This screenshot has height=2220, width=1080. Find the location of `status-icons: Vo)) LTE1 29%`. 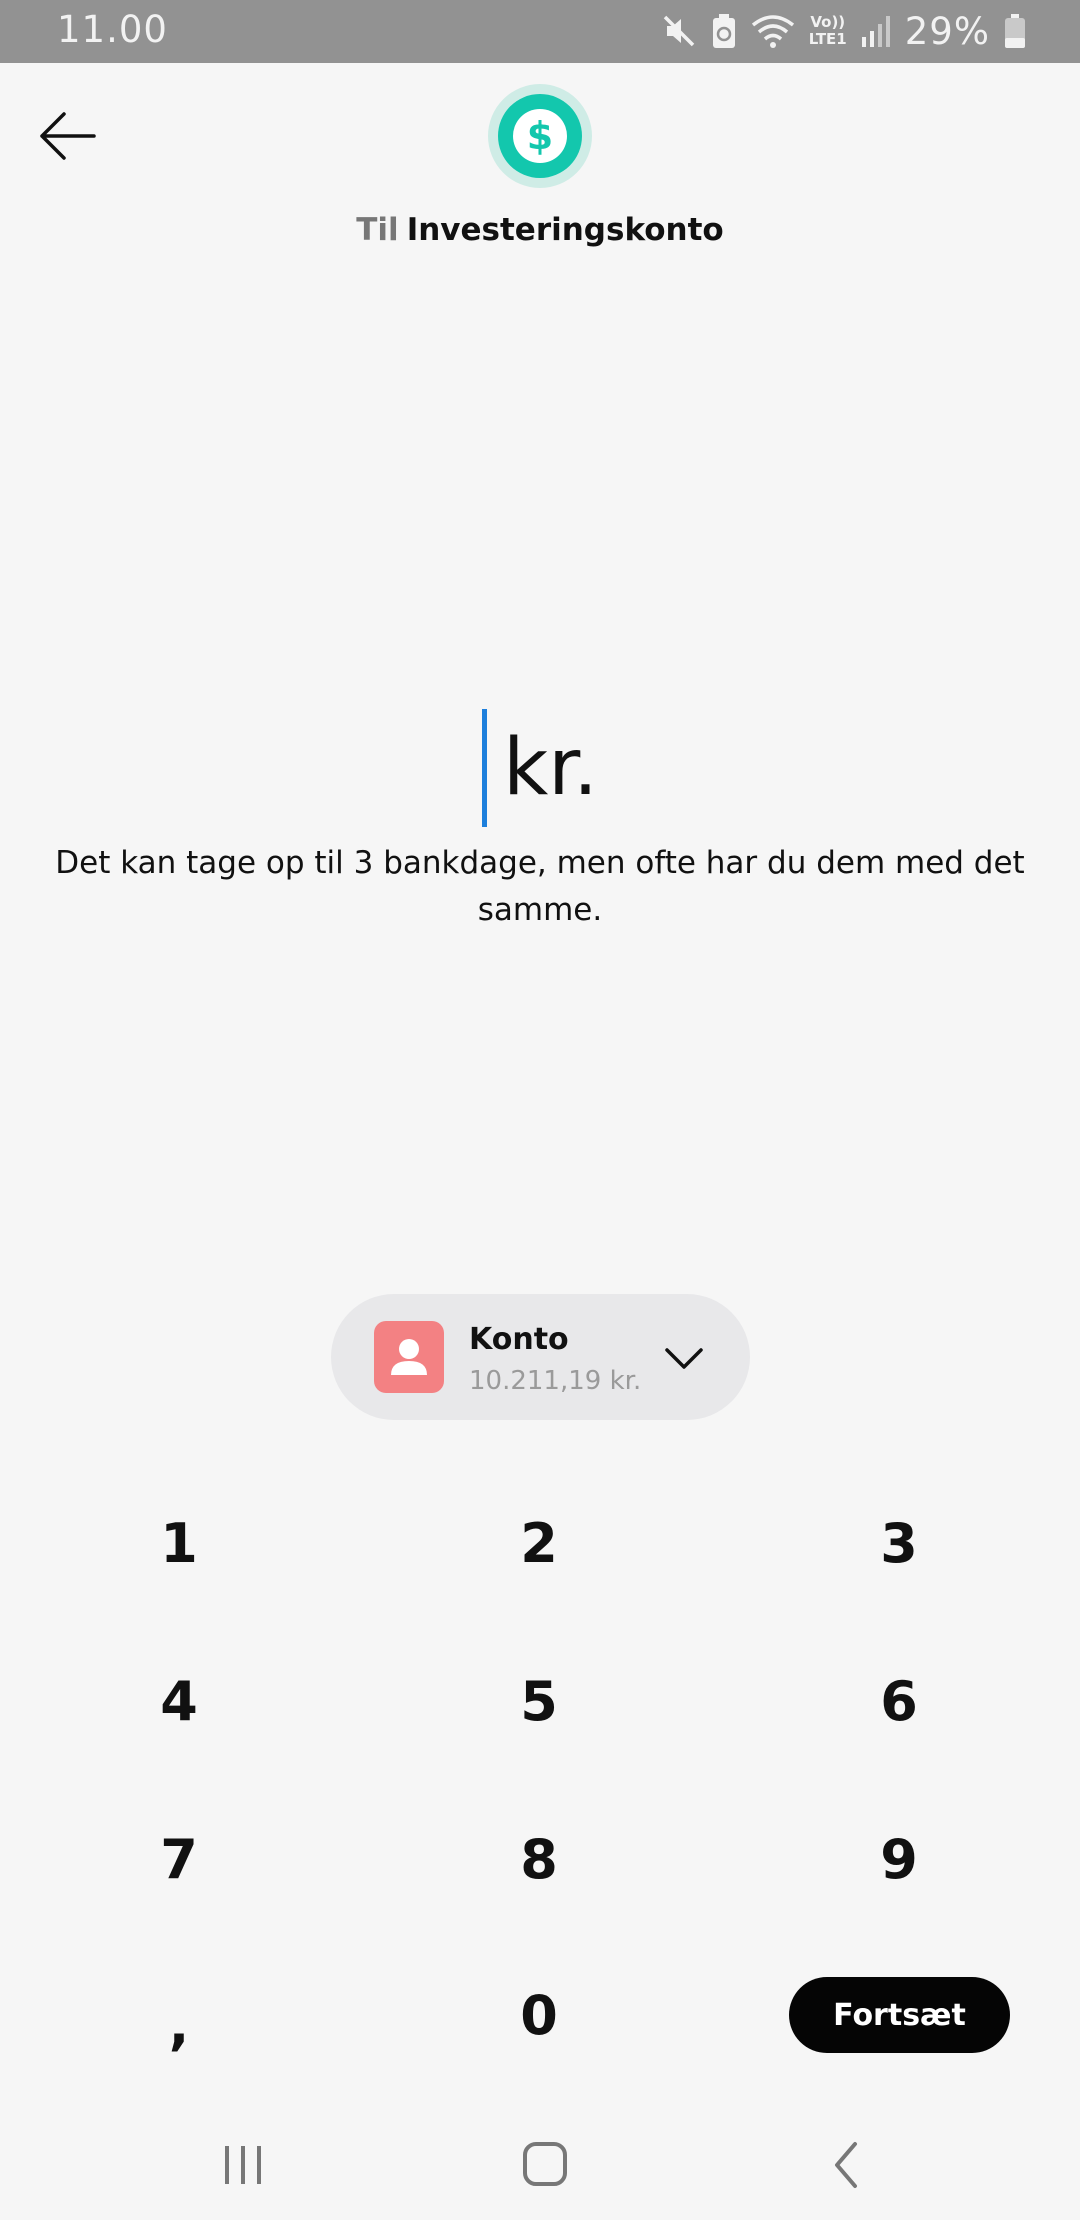

status-icons: Vo)) LTE1 29% is located at coordinates (843, 31).